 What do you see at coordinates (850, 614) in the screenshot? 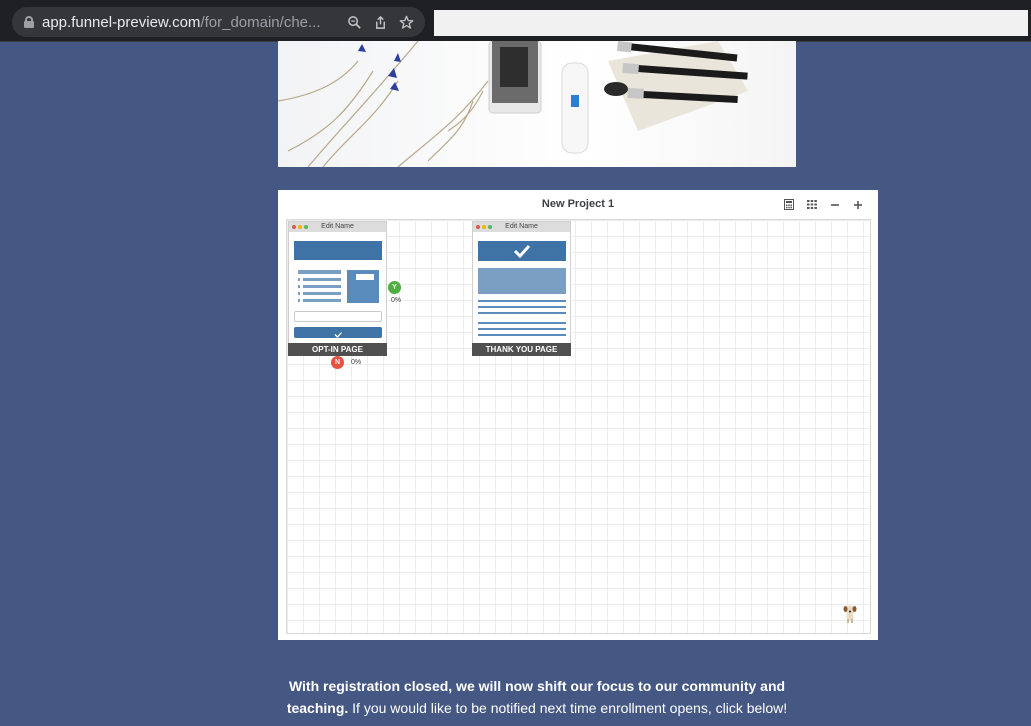
I see `dog-mascot-icon` at bounding box center [850, 614].